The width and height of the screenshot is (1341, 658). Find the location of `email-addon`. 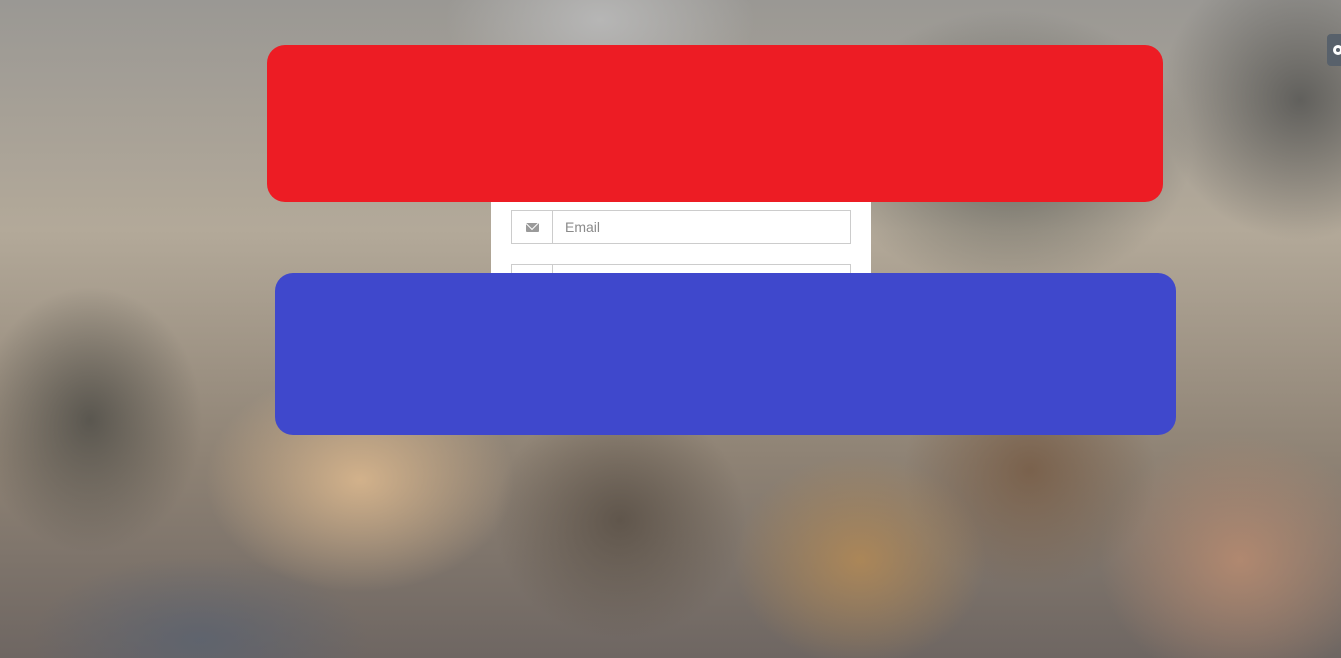

email-addon is located at coordinates (532, 227).